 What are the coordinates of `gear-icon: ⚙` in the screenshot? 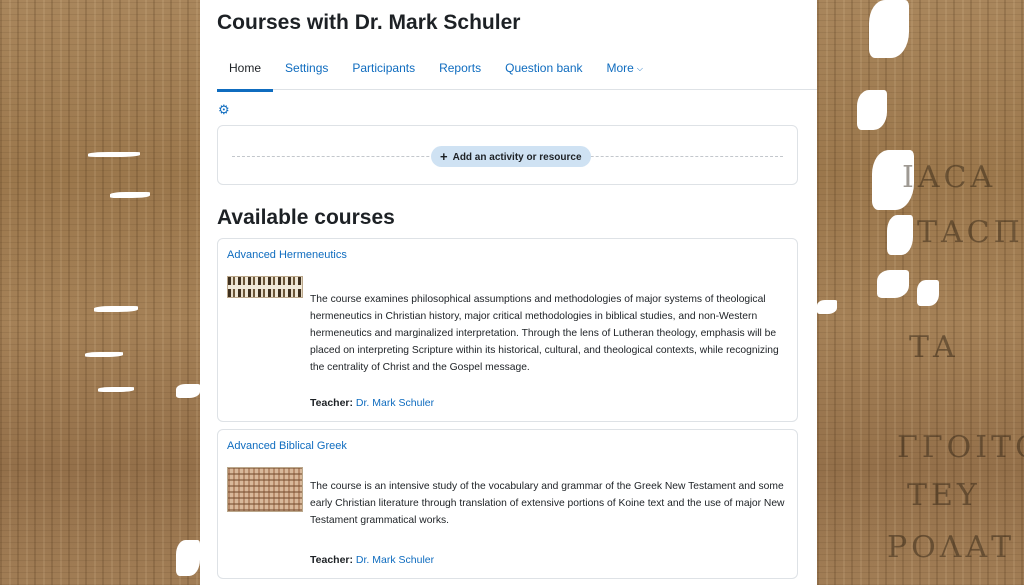 It's located at (224, 109).